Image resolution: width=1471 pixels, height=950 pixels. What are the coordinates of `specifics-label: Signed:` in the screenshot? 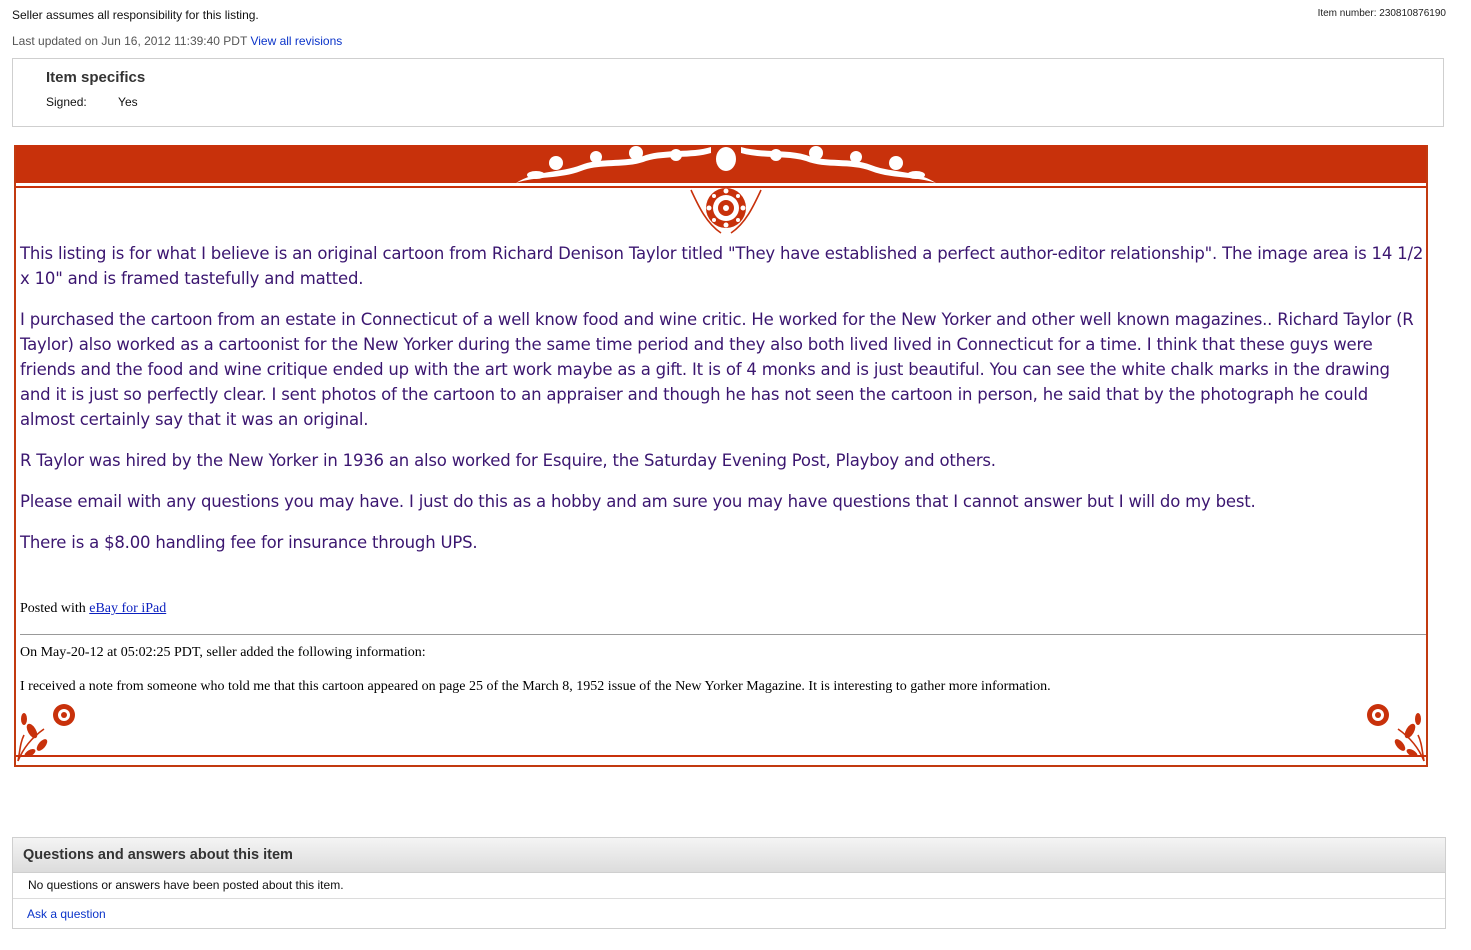 It's located at (66, 102).